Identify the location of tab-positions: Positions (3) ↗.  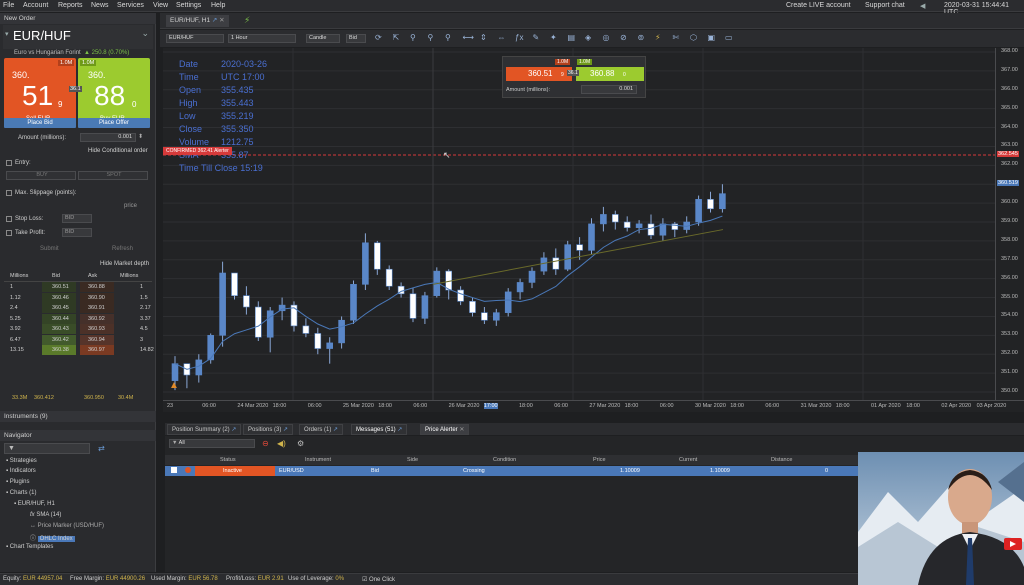
(268, 429).